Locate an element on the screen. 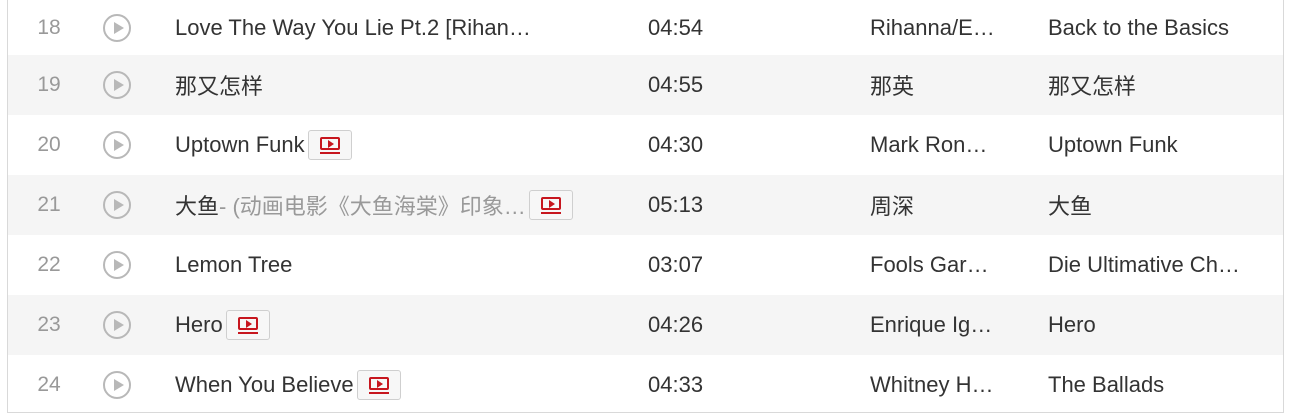 This screenshot has width=1300, height=420. track-number: 23 is located at coordinates (49, 324).